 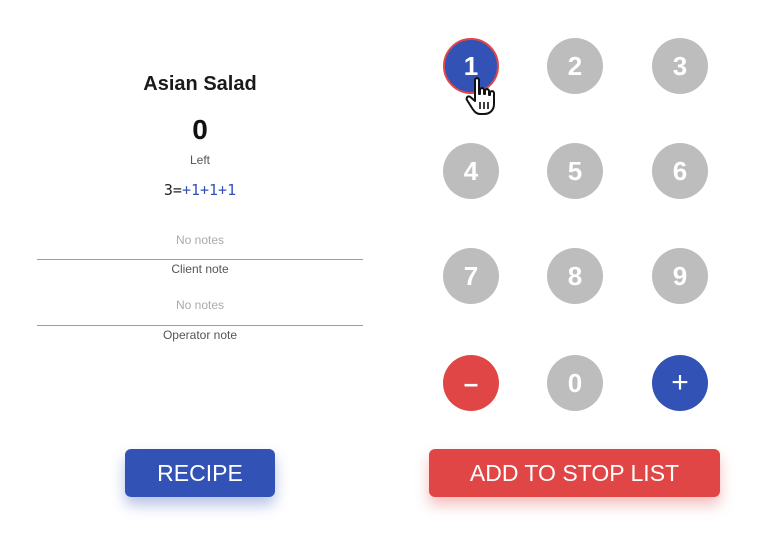 What do you see at coordinates (471, 276) in the screenshot?
I see `key-7: 7` at bounding box center [471, 276].